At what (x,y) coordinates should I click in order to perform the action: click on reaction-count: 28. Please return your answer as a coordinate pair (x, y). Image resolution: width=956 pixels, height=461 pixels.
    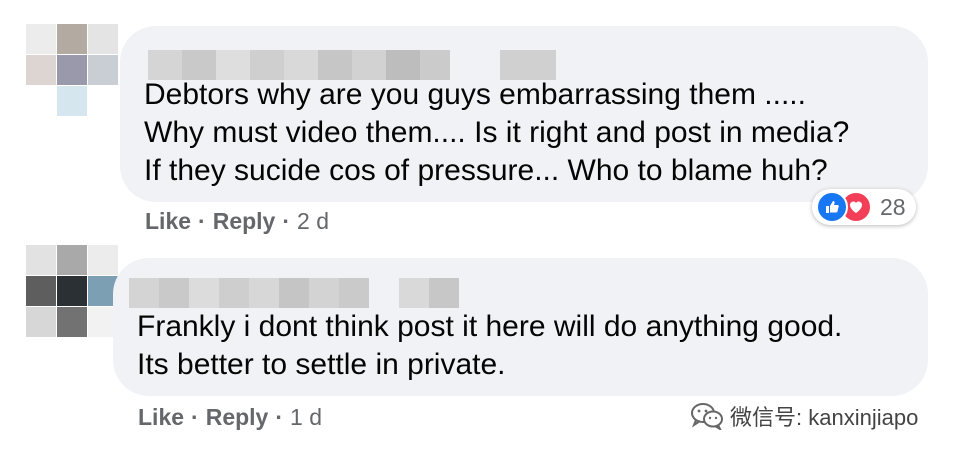
    Looking at the image, I should click on (893, 206).